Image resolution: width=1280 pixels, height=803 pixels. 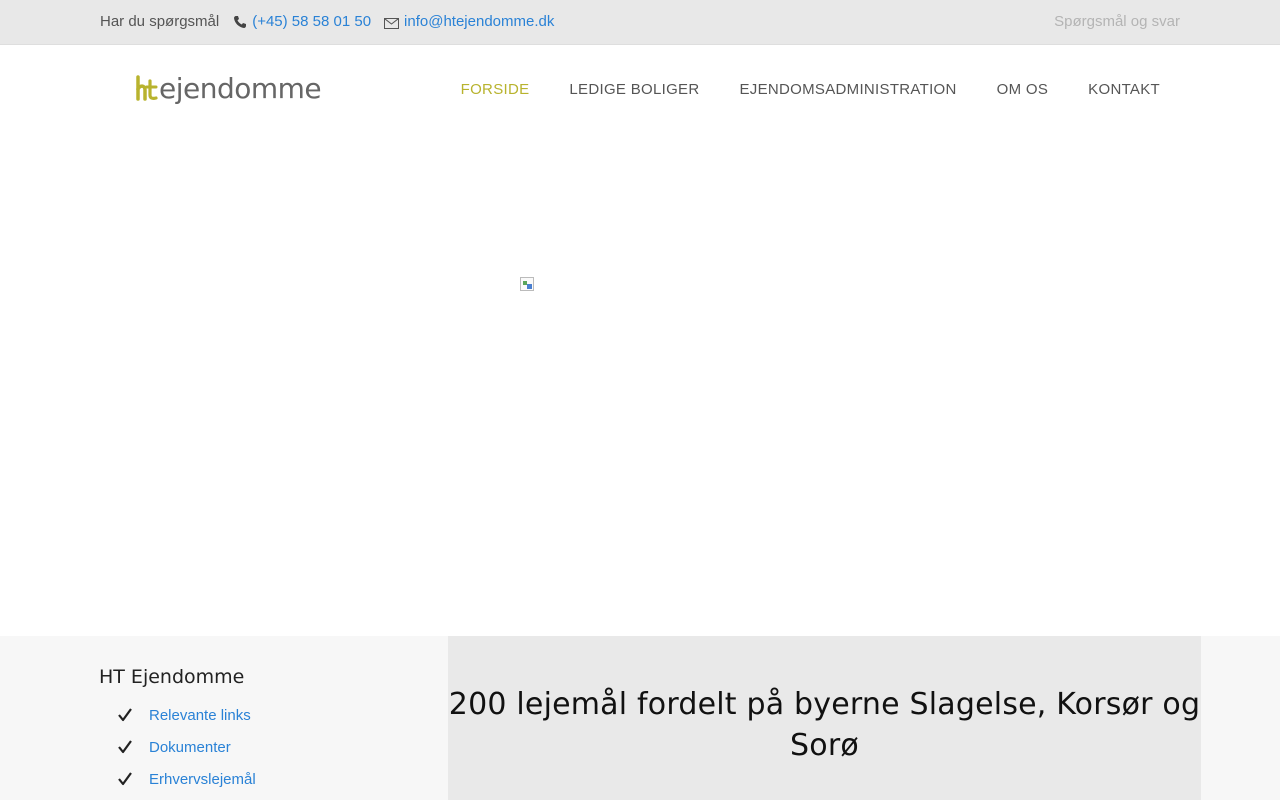 I want to click on phone-link: (+45) 58 58 01 50, so click(x=311, y=21).